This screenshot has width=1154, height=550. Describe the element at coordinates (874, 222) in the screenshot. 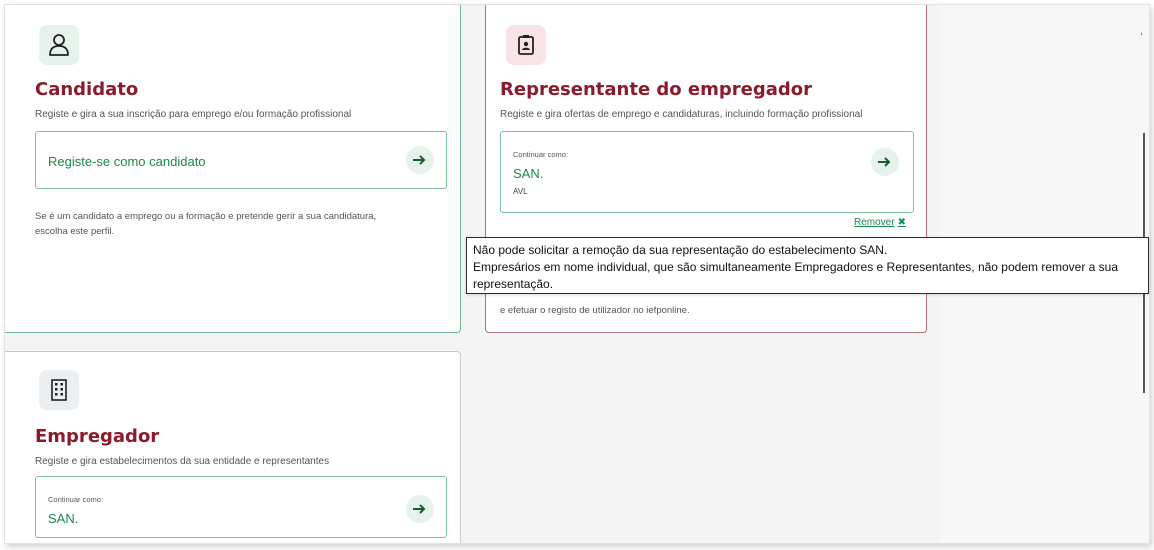

I see `remove-label: Remover` at that location.